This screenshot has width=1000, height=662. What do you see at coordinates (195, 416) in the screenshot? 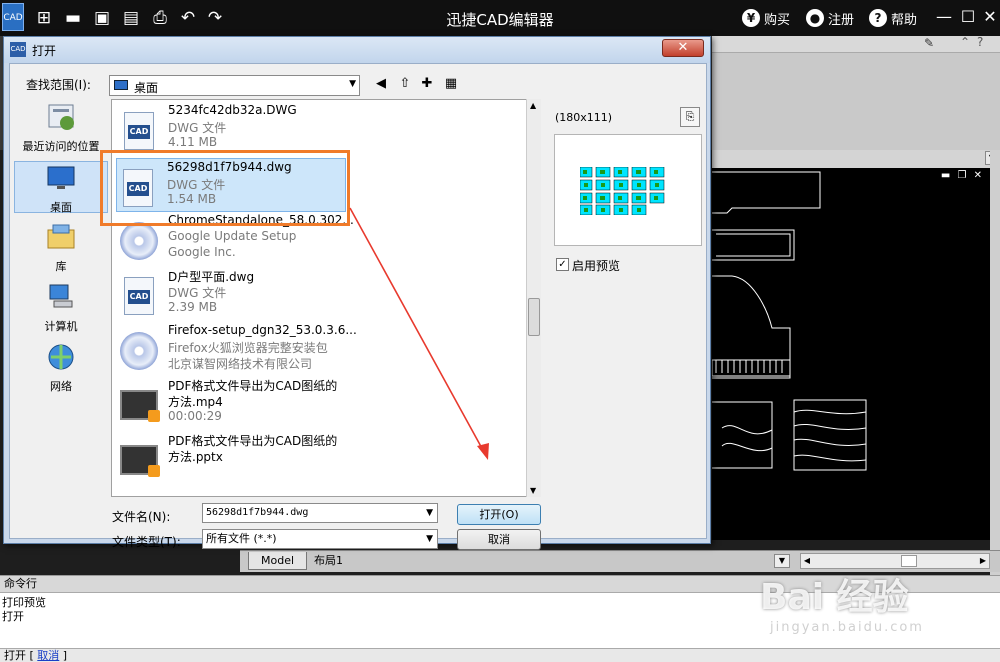
I see `file-duration: 00:00:29` at bounding box center [195, 416].